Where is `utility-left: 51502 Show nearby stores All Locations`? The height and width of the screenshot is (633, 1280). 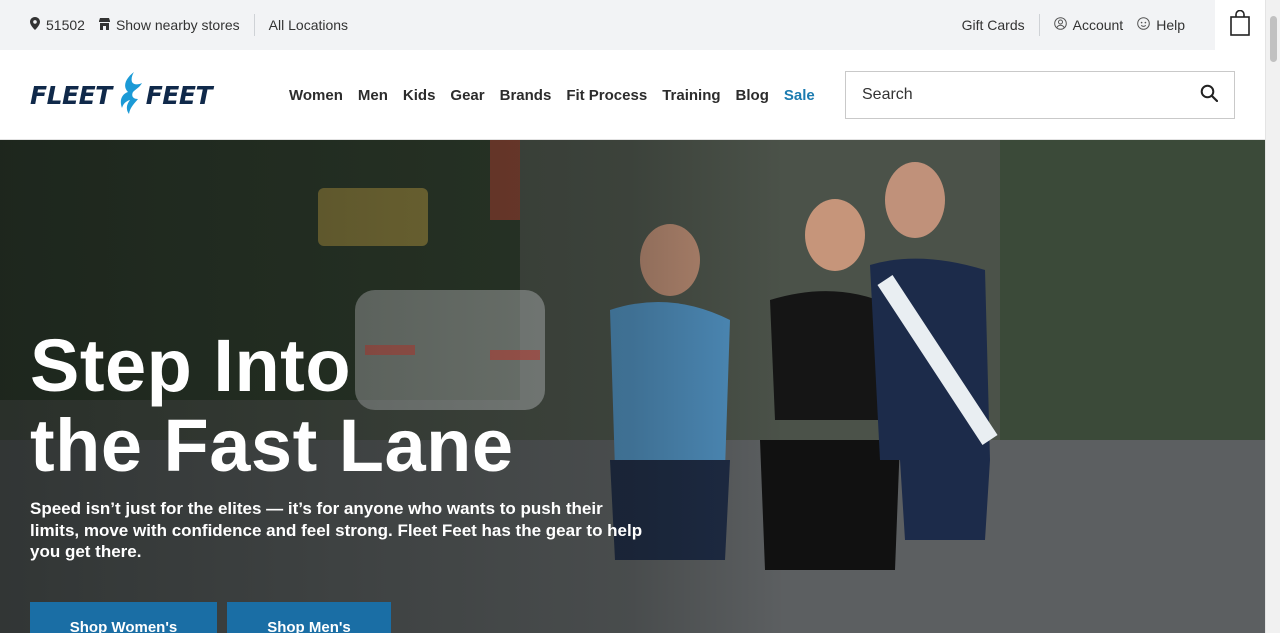
utility-left: 51502 Show nearby stores All Locations is located at coordinates (189, 25).